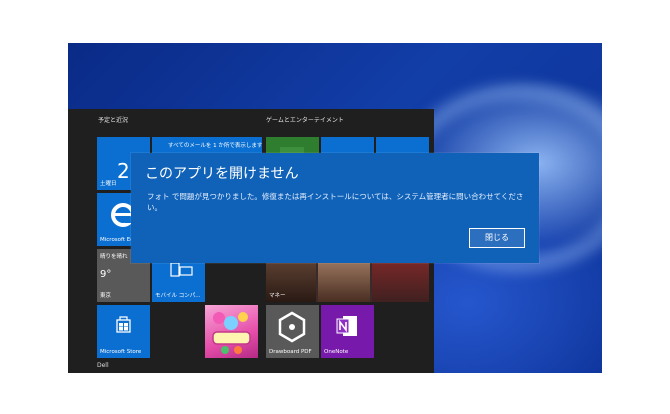 Image resolution: width=670 pixels, height=414 pixels. What do you see at coordinates (215, 146) in the screenshot?
I see `tile-mail-label: すべてのメールを 1 か所で表示します` at bounding box center [215, 146].